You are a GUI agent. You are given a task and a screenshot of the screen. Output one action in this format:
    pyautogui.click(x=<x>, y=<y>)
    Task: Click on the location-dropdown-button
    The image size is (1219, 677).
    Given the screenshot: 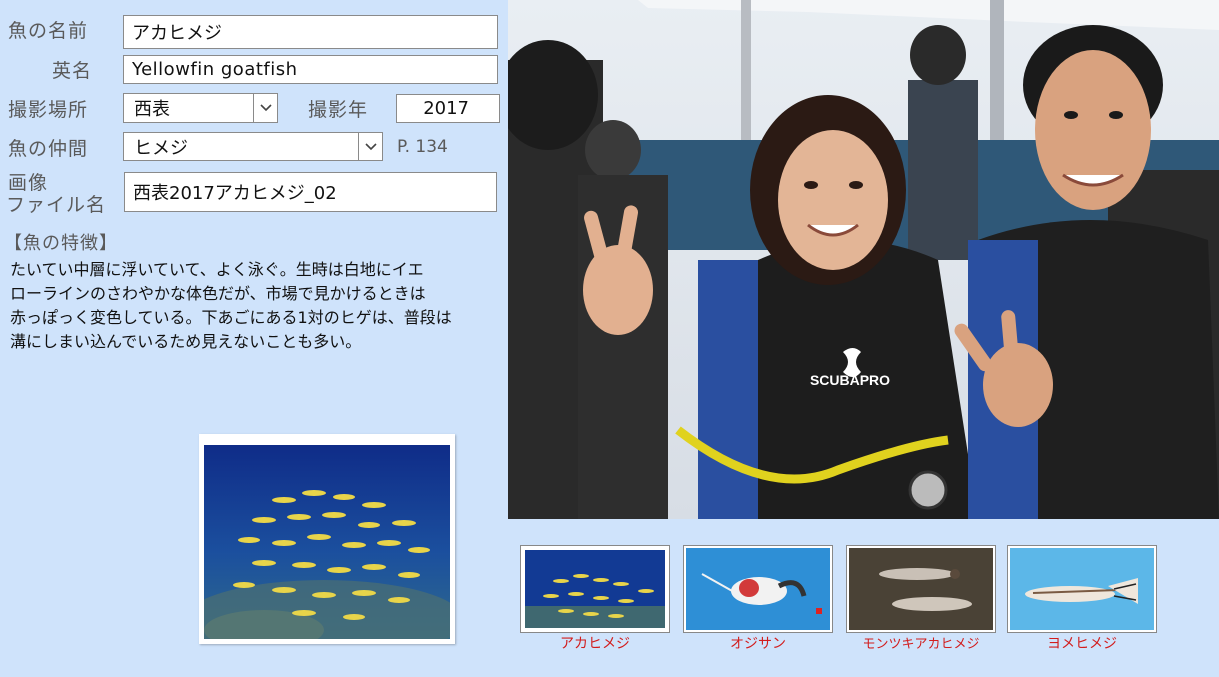 What is the action you would take?
    pyautogui.click(x=265, y=108)
    